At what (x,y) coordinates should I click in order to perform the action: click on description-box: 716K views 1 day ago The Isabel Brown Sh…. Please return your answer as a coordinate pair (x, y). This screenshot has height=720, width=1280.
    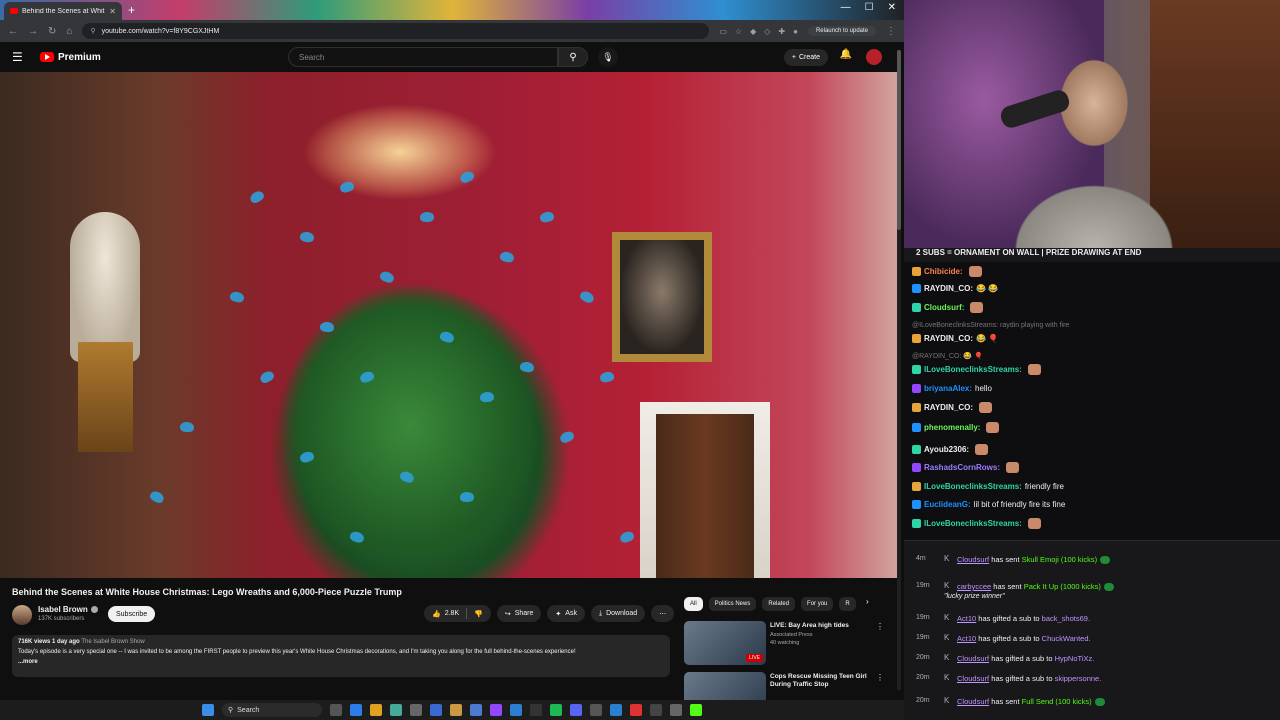
    Looking at the image, I should click on (341, 656).